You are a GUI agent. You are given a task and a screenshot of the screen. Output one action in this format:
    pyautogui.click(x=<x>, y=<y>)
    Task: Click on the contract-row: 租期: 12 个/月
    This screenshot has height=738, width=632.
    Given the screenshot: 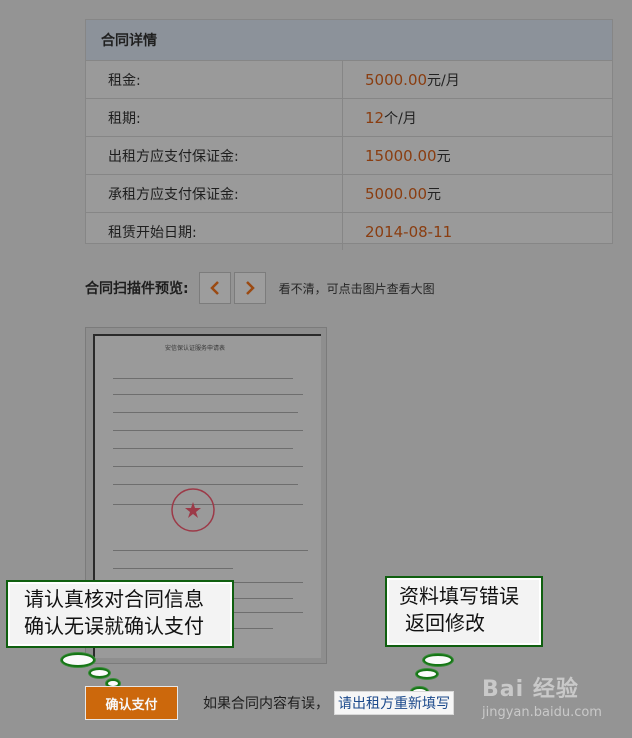 What is the action you would take?
    pyautogui.click(x=349, y=118)
    